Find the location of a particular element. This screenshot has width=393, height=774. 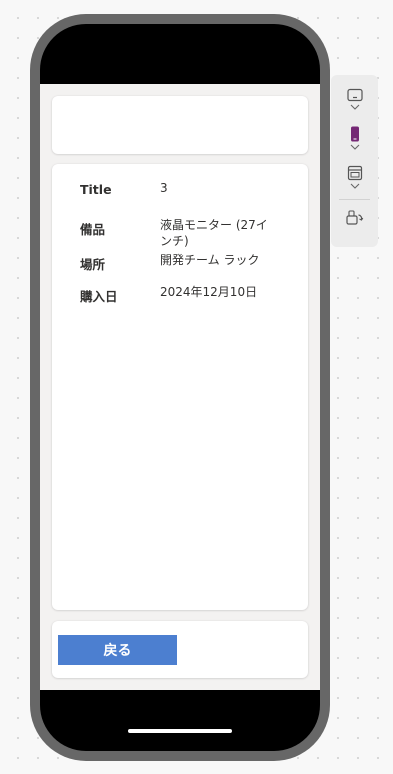

field-equipment-value: 液晶モニター (27インチ) is located at coordinates (214, 233).